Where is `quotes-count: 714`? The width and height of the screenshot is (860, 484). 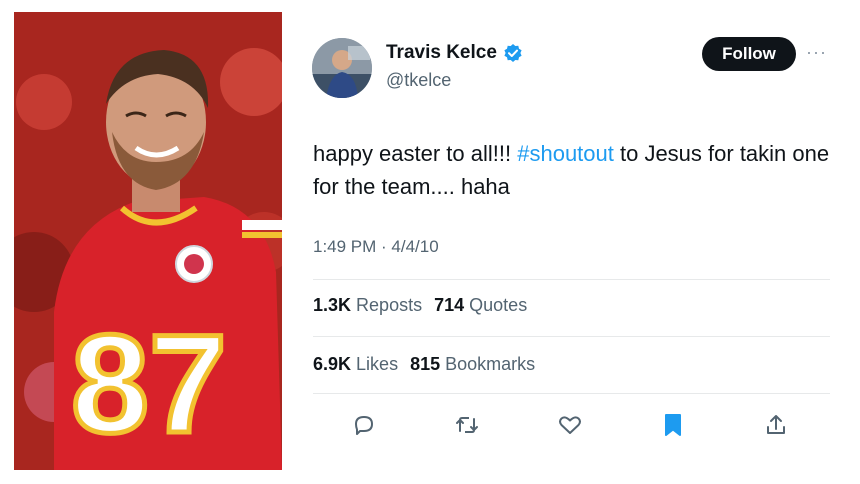
quotes-count: 714 is located at coordinates (449, 305).